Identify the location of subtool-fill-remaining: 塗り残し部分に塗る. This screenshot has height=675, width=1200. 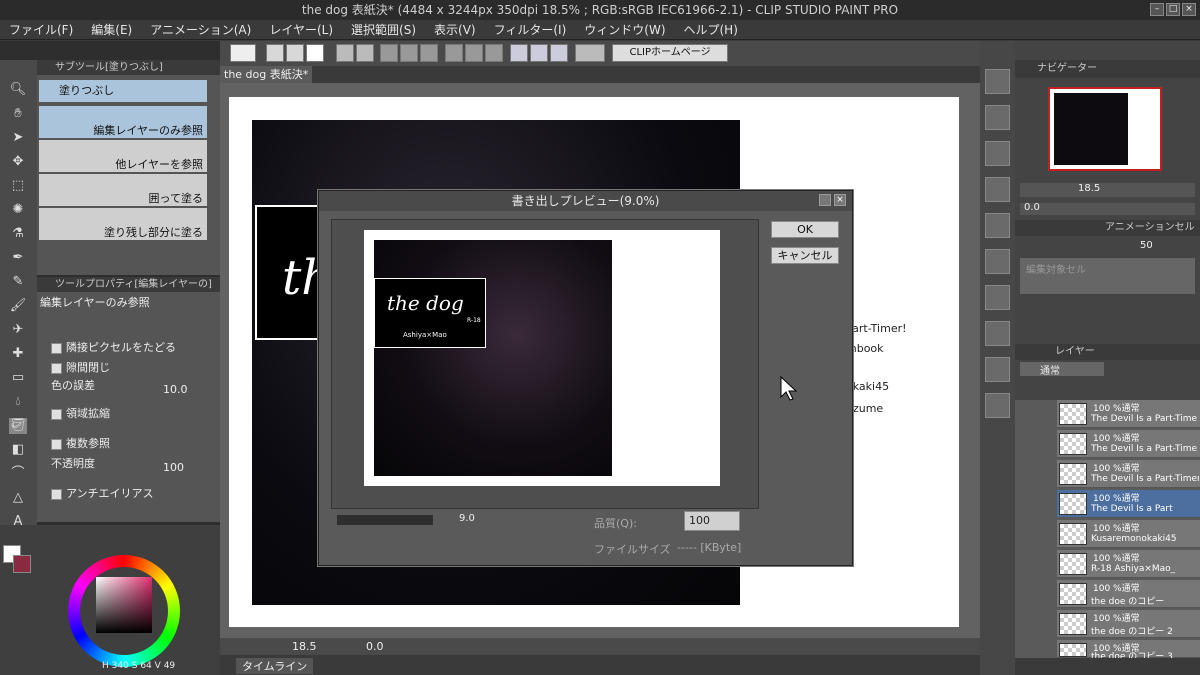
(123, 224).